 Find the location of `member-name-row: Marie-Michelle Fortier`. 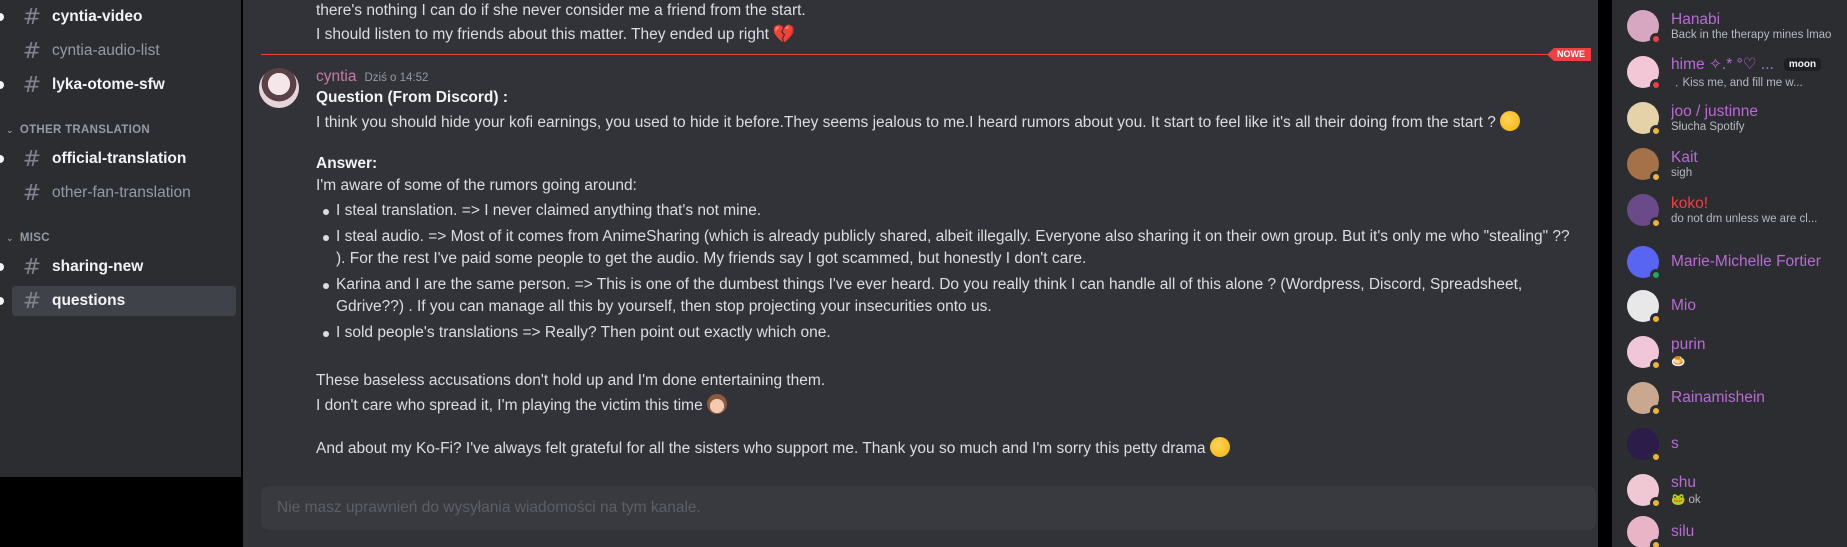

member-name-row: Marie-Michelle Fortier is located at coordinates (1746, 262).